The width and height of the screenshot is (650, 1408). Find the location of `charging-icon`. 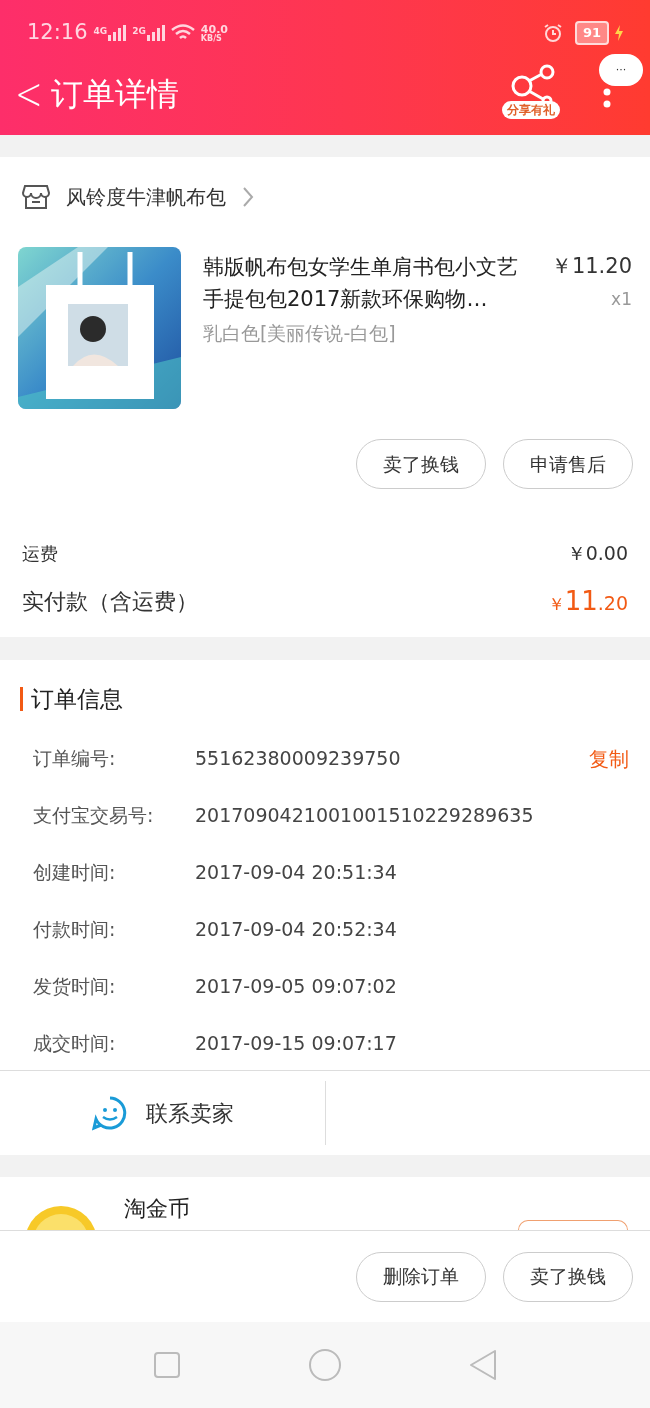

charging-icon is located at coordinates (619, 33).